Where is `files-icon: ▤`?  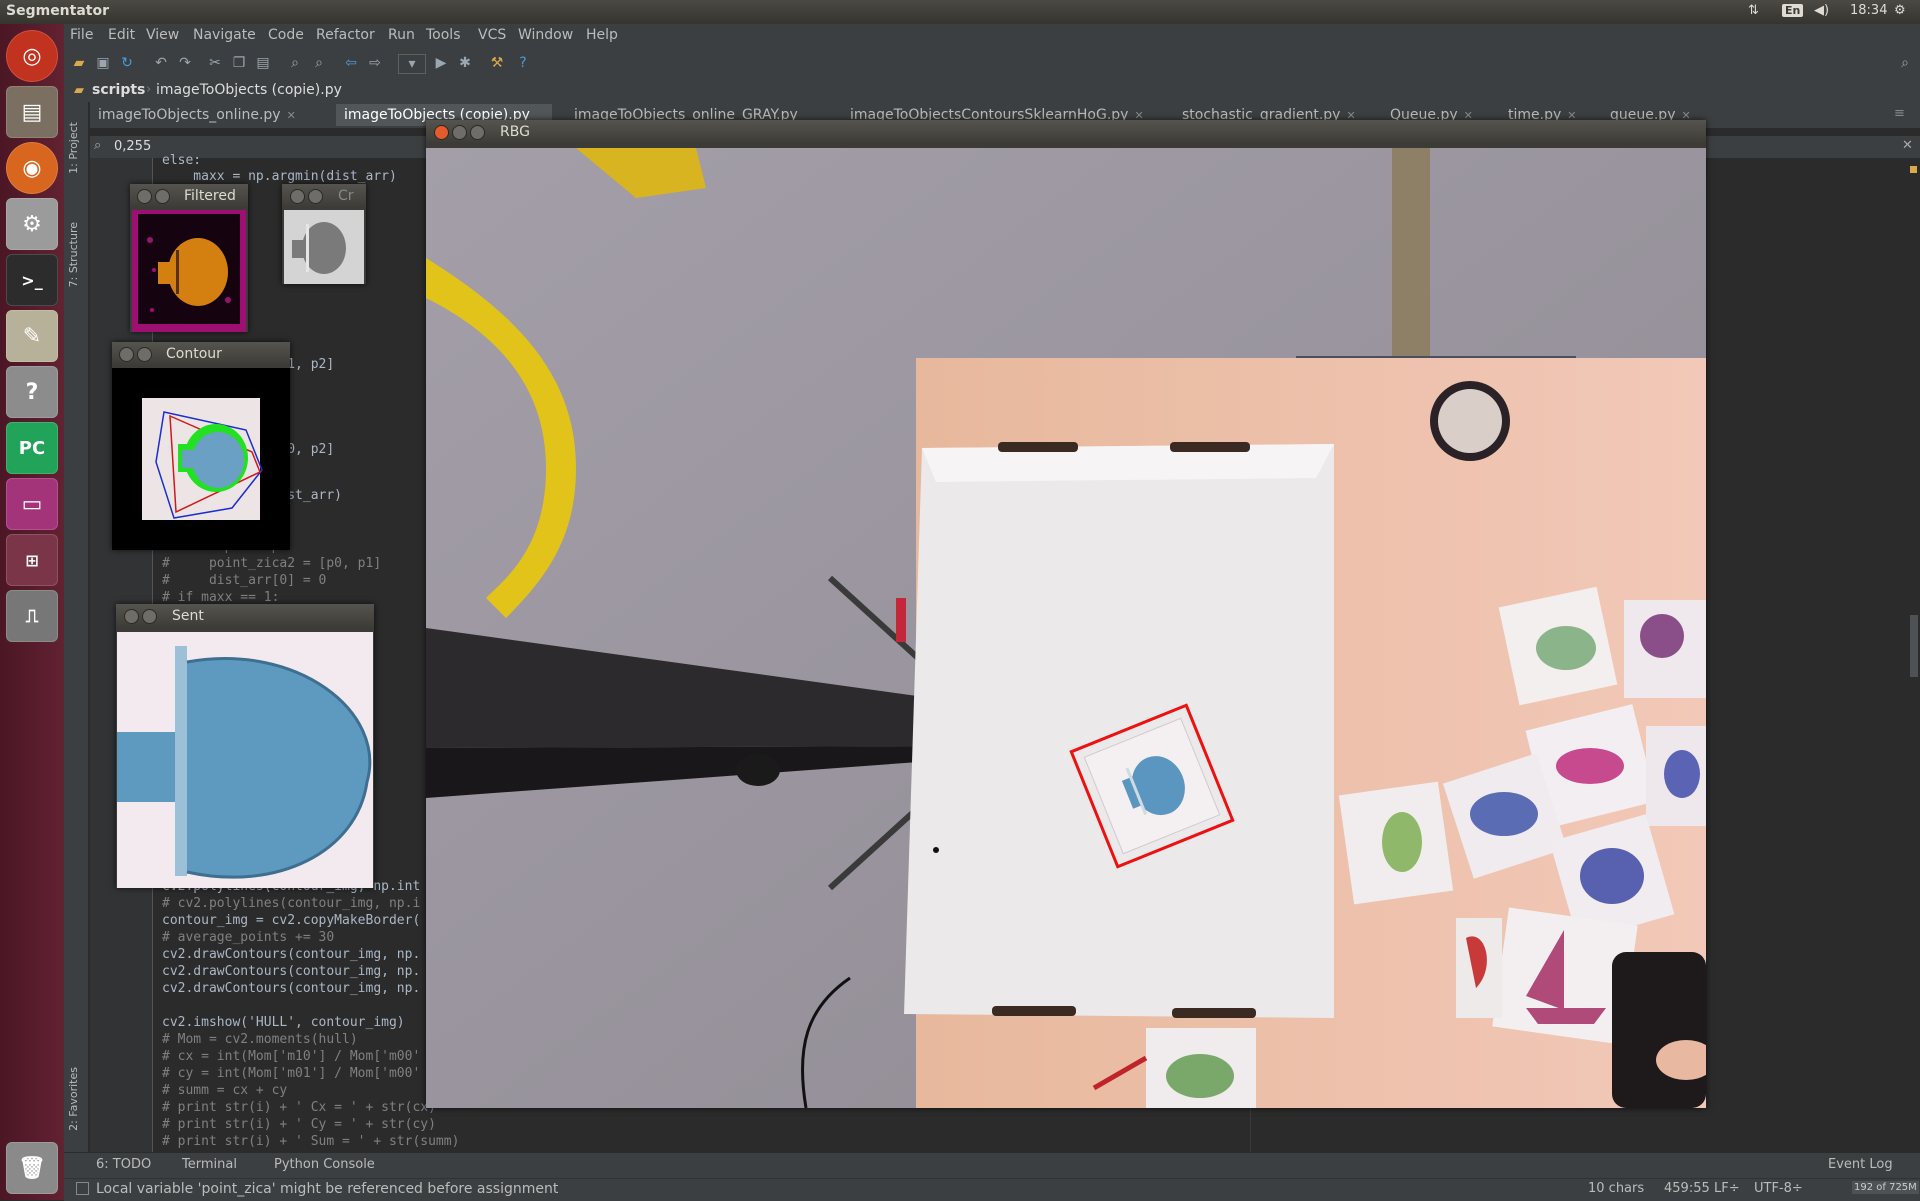
files-icon: ▤ is located at coordinates (32, 112).